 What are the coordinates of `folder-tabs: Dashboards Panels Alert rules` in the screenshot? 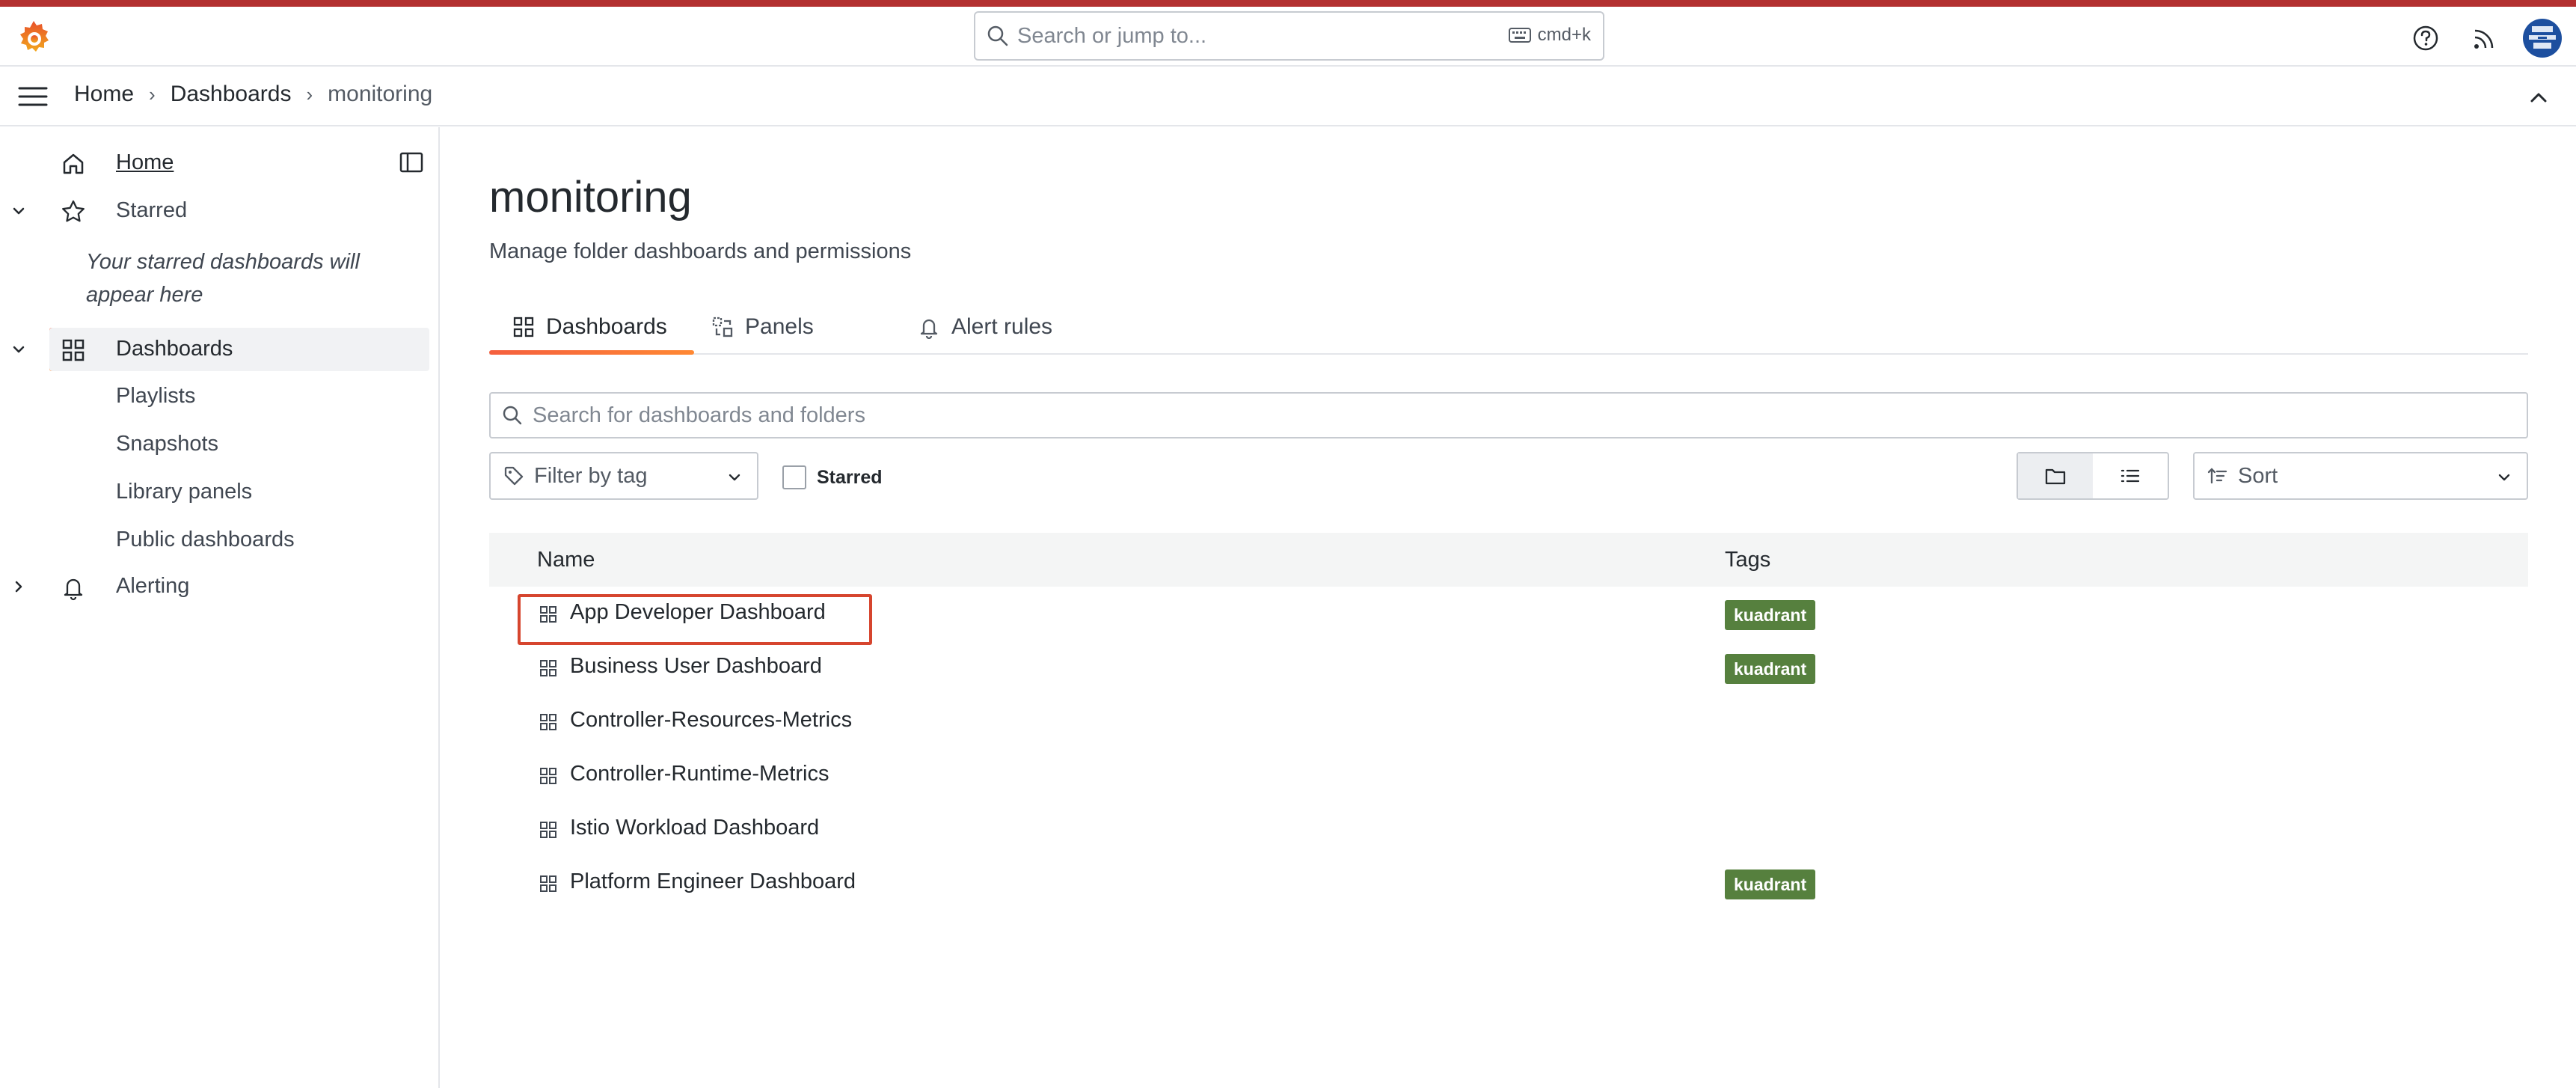 It's located at (1508, 327).